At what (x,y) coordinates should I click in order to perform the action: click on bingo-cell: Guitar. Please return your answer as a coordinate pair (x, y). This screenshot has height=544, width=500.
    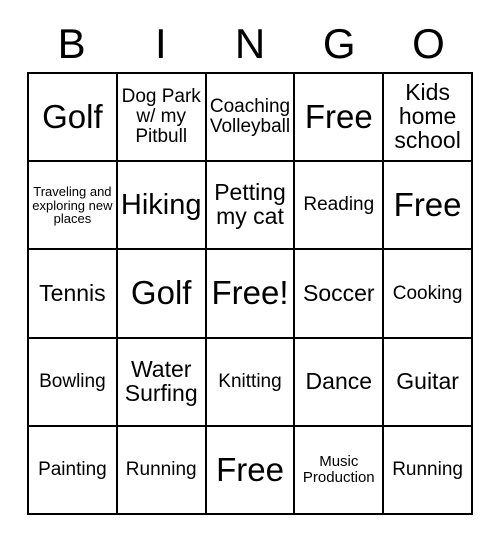
    Looking at the image, I should click on (428, 382).